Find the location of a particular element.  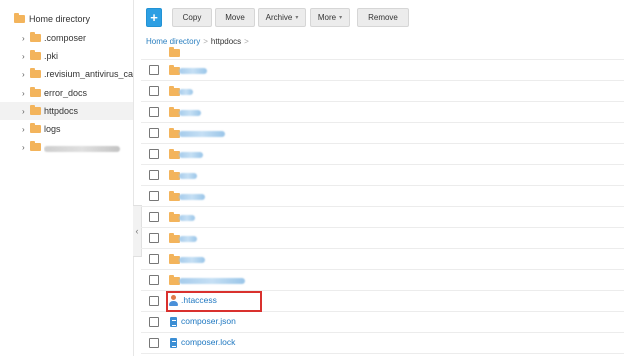

tree-root-home: Home directory is located at coordinates (52, 19).